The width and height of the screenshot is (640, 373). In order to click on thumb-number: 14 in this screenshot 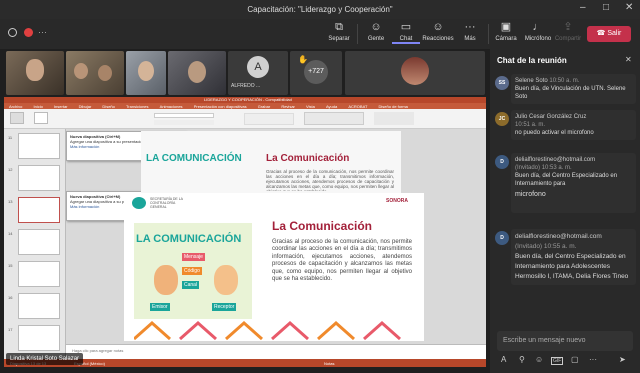, I will do `click(10, 233)`.